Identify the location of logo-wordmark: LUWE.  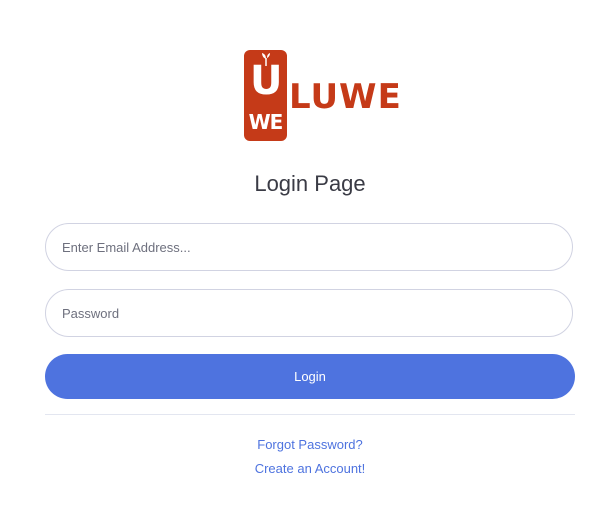
(345, 97).